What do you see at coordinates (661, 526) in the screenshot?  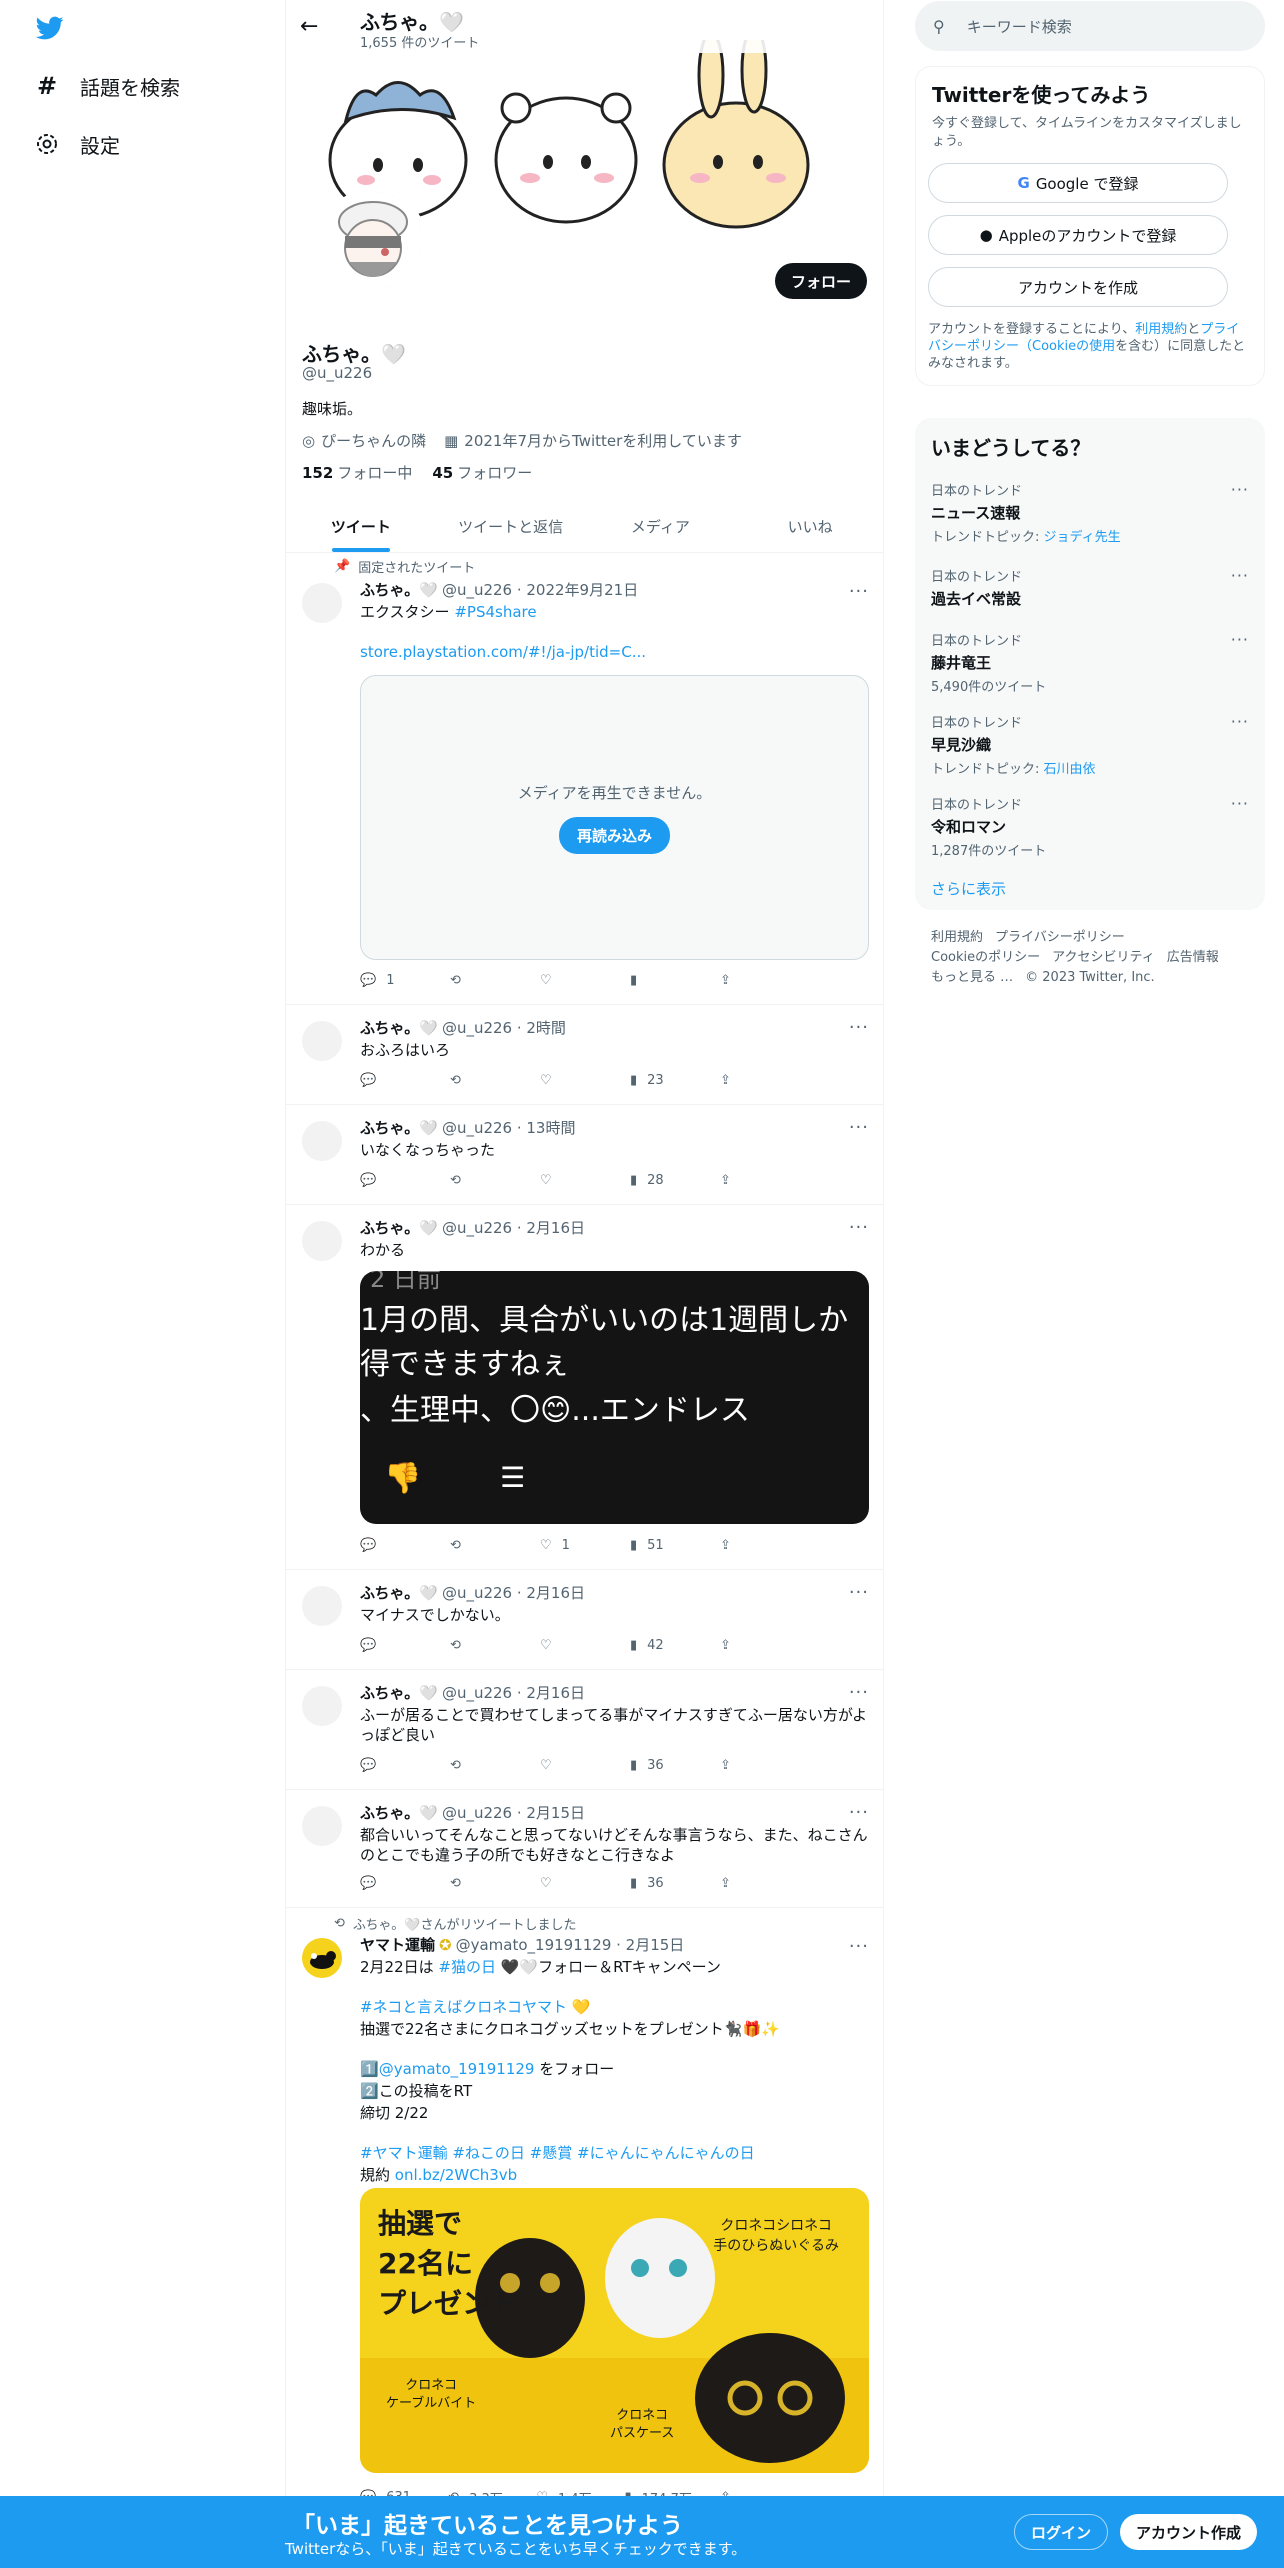 I see `tab-media: メディア` at bounding box center [661, 526].